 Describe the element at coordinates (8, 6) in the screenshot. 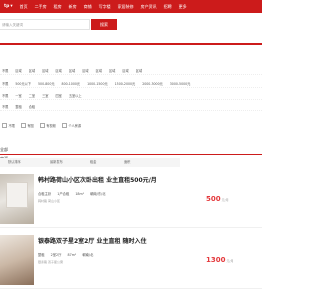

I see `city-selector: tp▾` at that location.